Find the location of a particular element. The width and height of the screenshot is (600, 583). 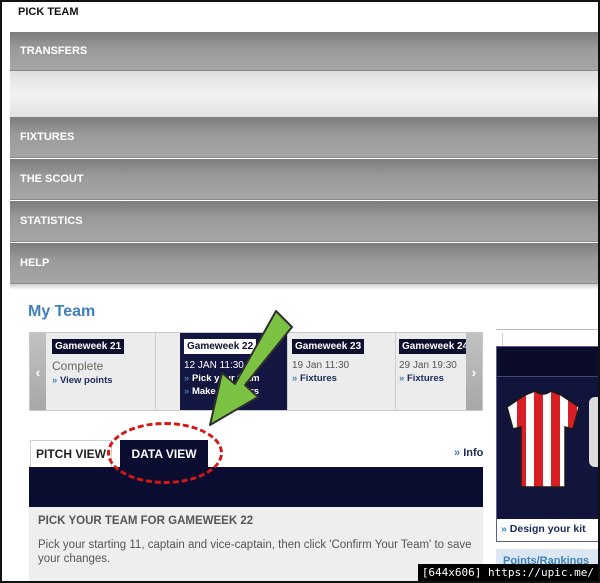

gameweek-card-21: Gameweek 21 Complete View points is located at coordinates (102, 371).